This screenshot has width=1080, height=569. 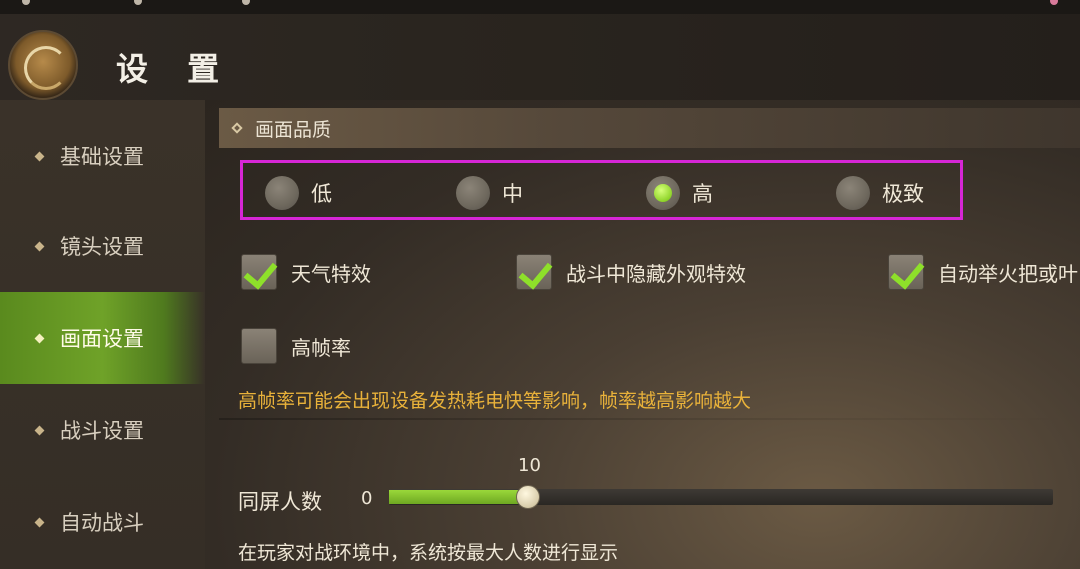 I want to click on radio-label: 极致, so click(x=903, y=194).